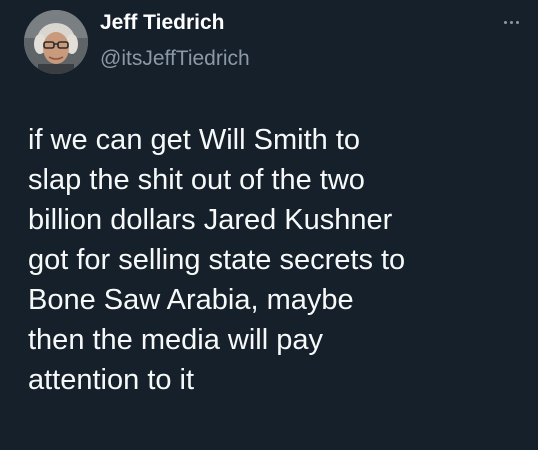 The image size is (538, 450). Describe the element at coordinates (175, 23) in the screenshot. I see `author-display-name: Jeff Tiedrich` at that location.